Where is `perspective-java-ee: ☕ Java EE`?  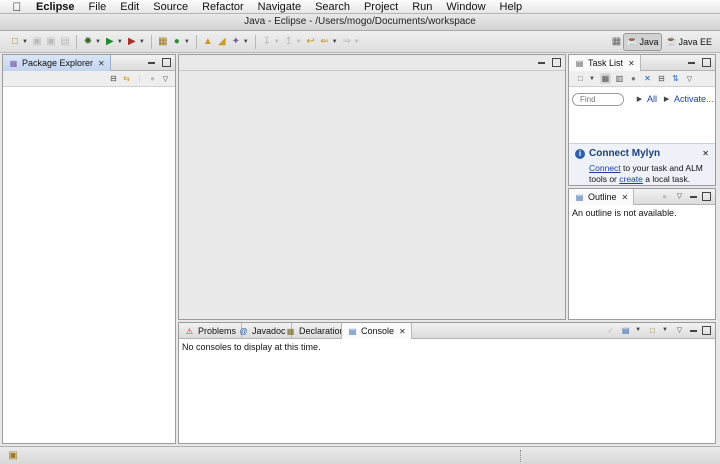 perspective-java-ee: ☕ Java EE is located at coordinates (689, 42).